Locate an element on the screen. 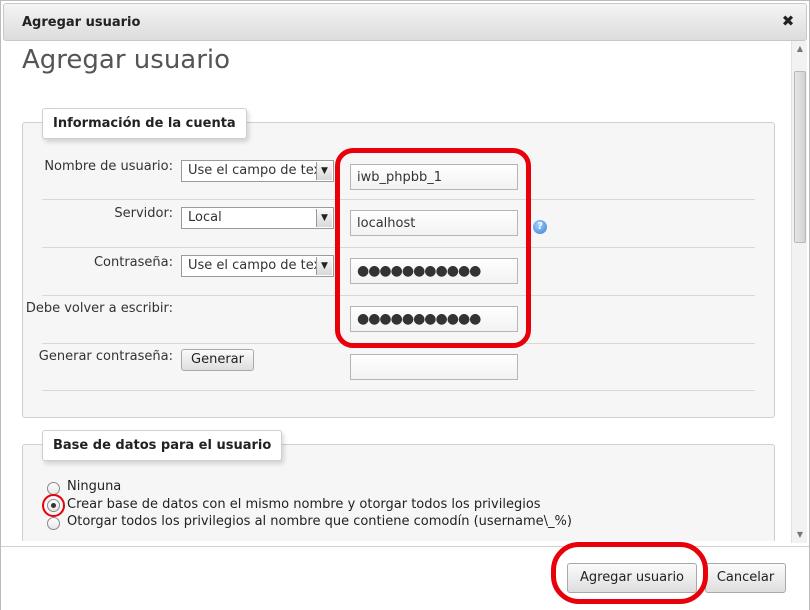 The width and height of the screenshot is (810, 610). database-legend: Base de datos para el usuario is located at coordinates (162, 445).